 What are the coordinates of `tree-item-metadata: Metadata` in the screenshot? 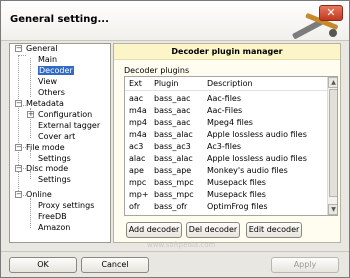 It's located at (45, 104).